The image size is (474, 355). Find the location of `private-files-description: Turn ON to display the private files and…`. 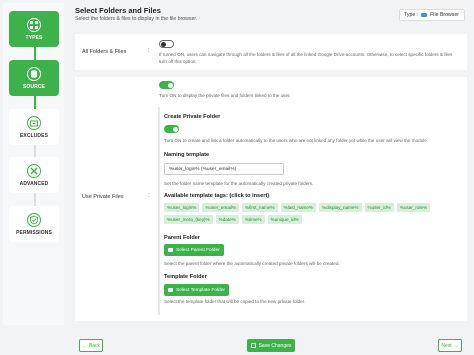

private-files-description: Turn ON to display the private files and… is located at coordinates (225, 95).